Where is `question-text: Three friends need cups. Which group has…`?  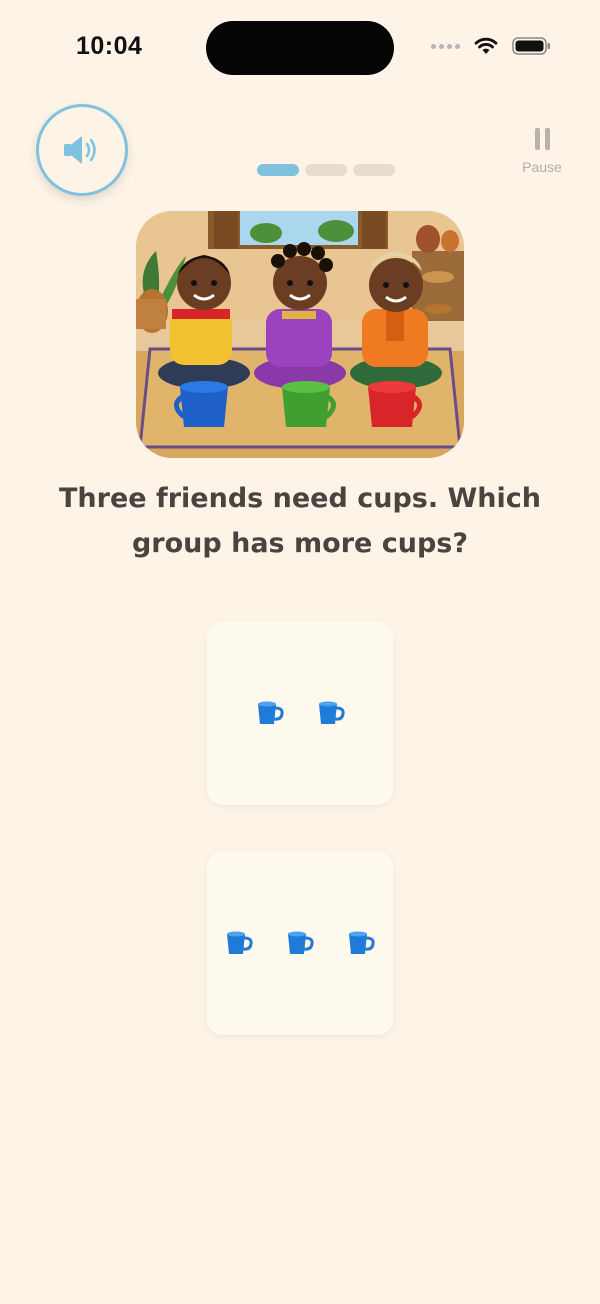
question-text: Three friends need cups. Which group has… is located at coordinates (300, 521).